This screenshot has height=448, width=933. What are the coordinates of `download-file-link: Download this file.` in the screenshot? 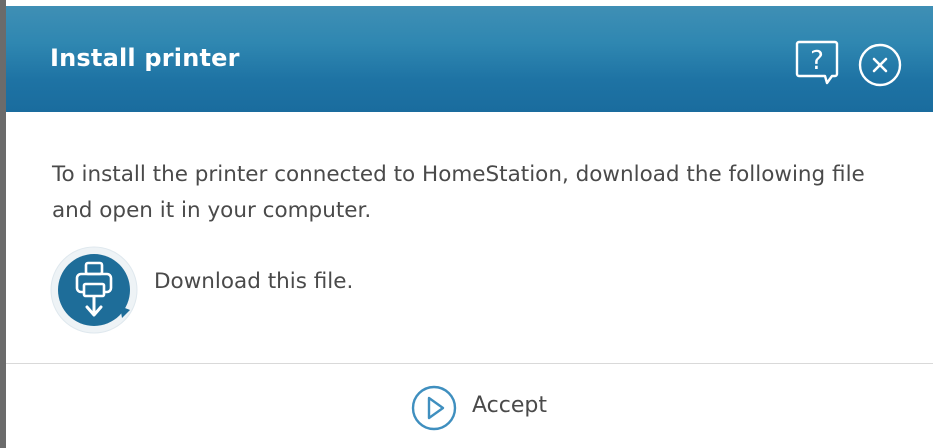 It's located at (300, 291).